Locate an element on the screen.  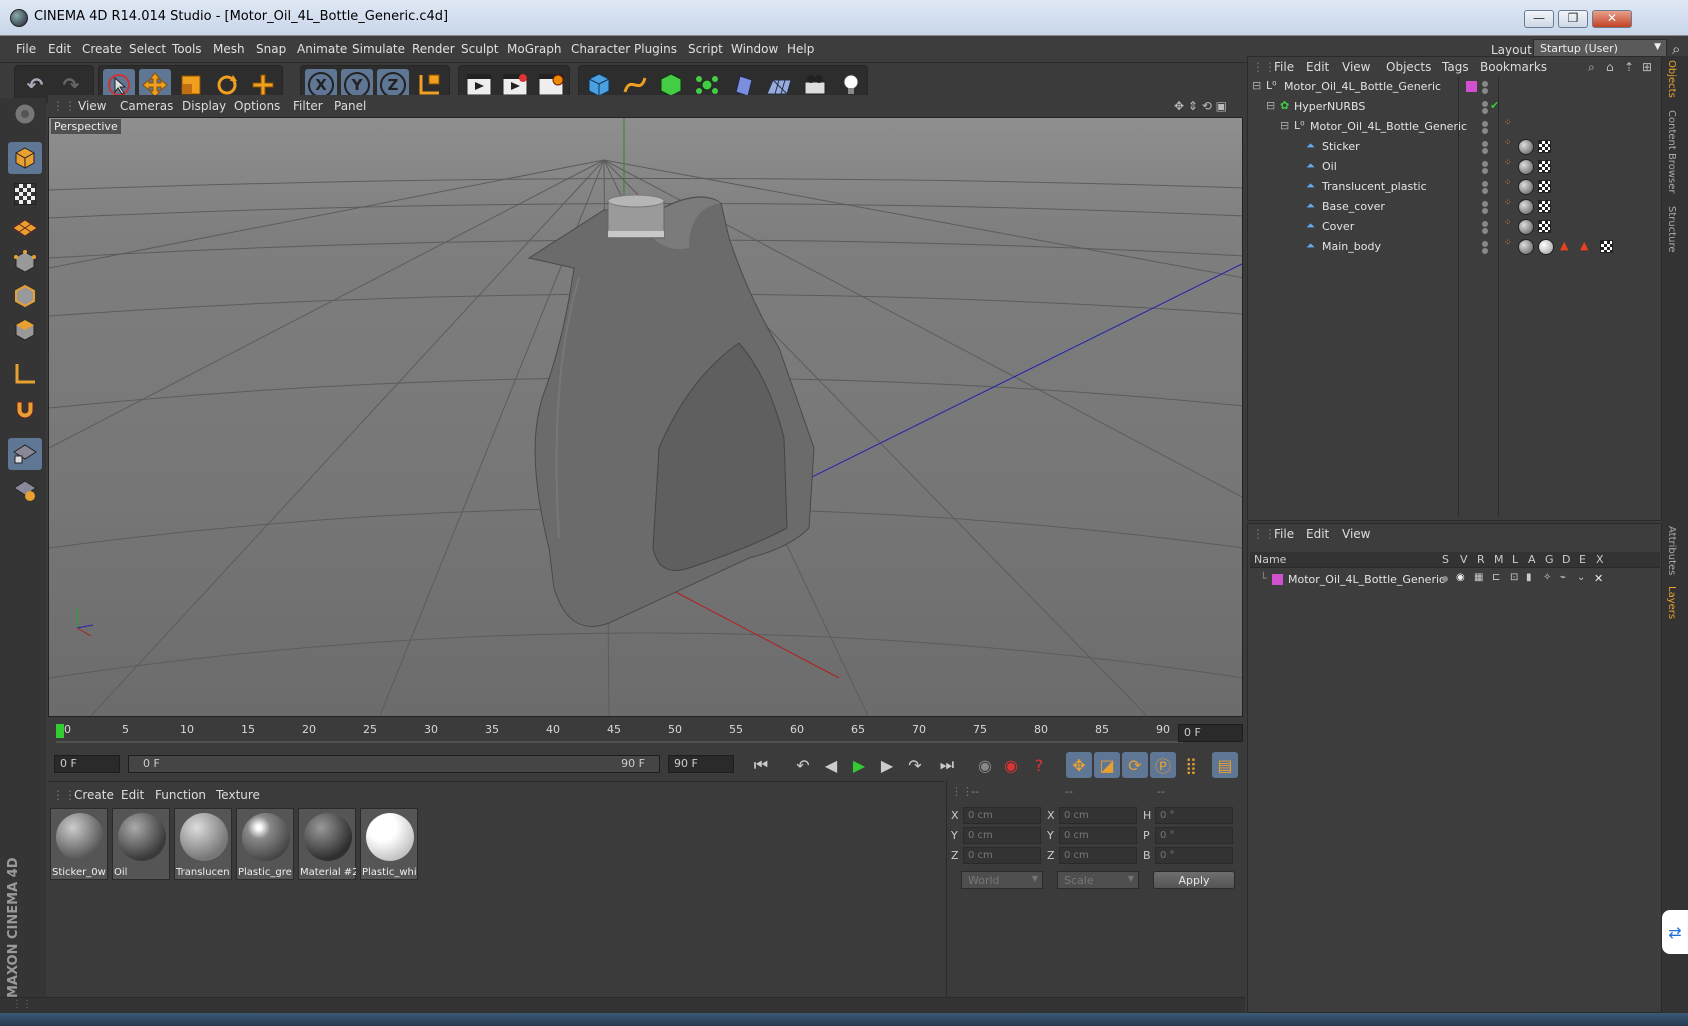
size-x-field: 0 cm is located at coordinates (1098, 815).